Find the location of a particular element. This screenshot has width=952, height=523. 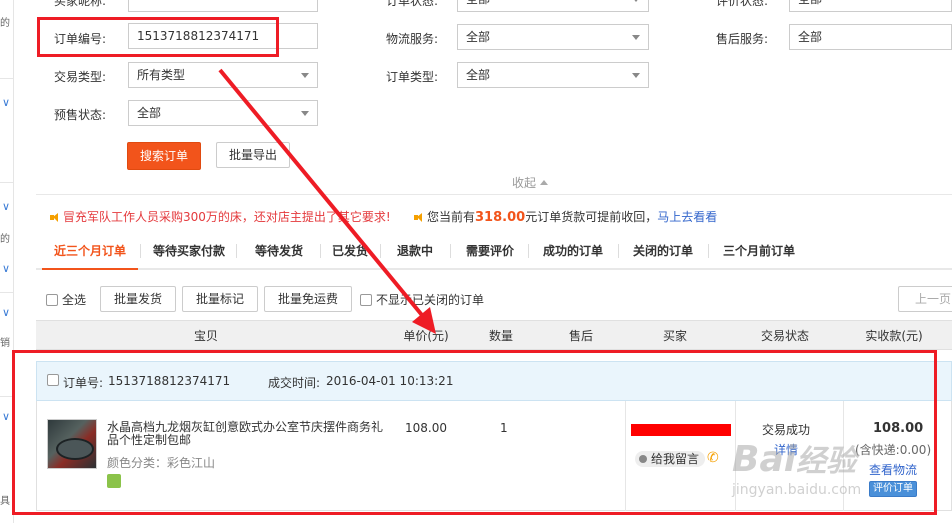

watermark-brand: Bai is located at coordinates (764, 459).